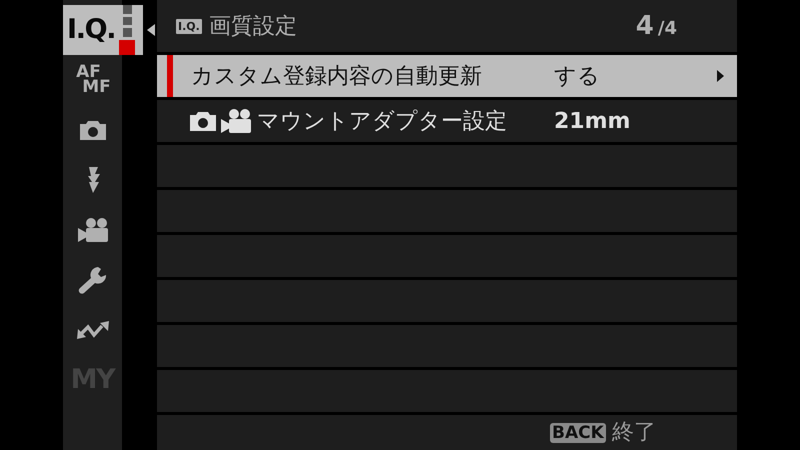 The width and height of the screenshot is (800, 450). I want to click on setting-label: カスタム登録内容の自動更新, so click(336, 76).